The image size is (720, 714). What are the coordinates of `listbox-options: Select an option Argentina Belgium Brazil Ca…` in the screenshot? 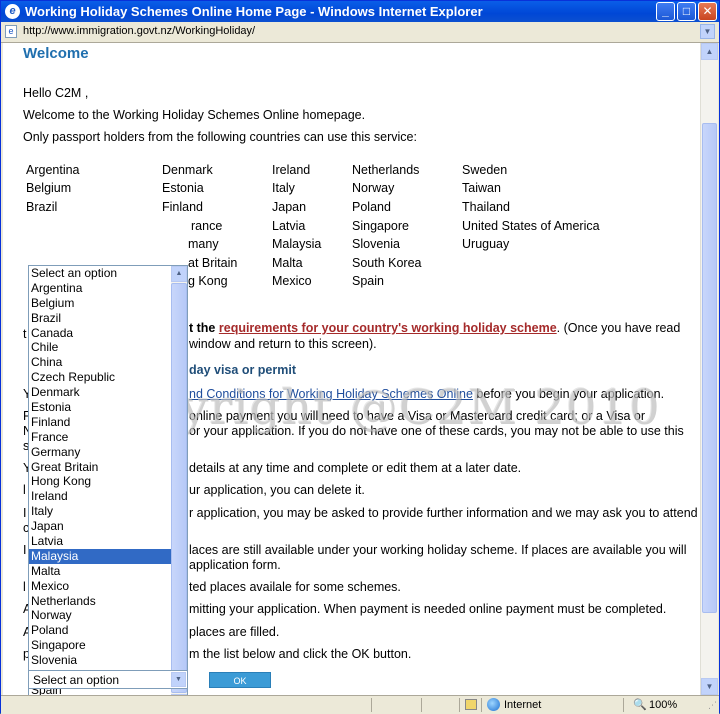 It's located at (100, 480).